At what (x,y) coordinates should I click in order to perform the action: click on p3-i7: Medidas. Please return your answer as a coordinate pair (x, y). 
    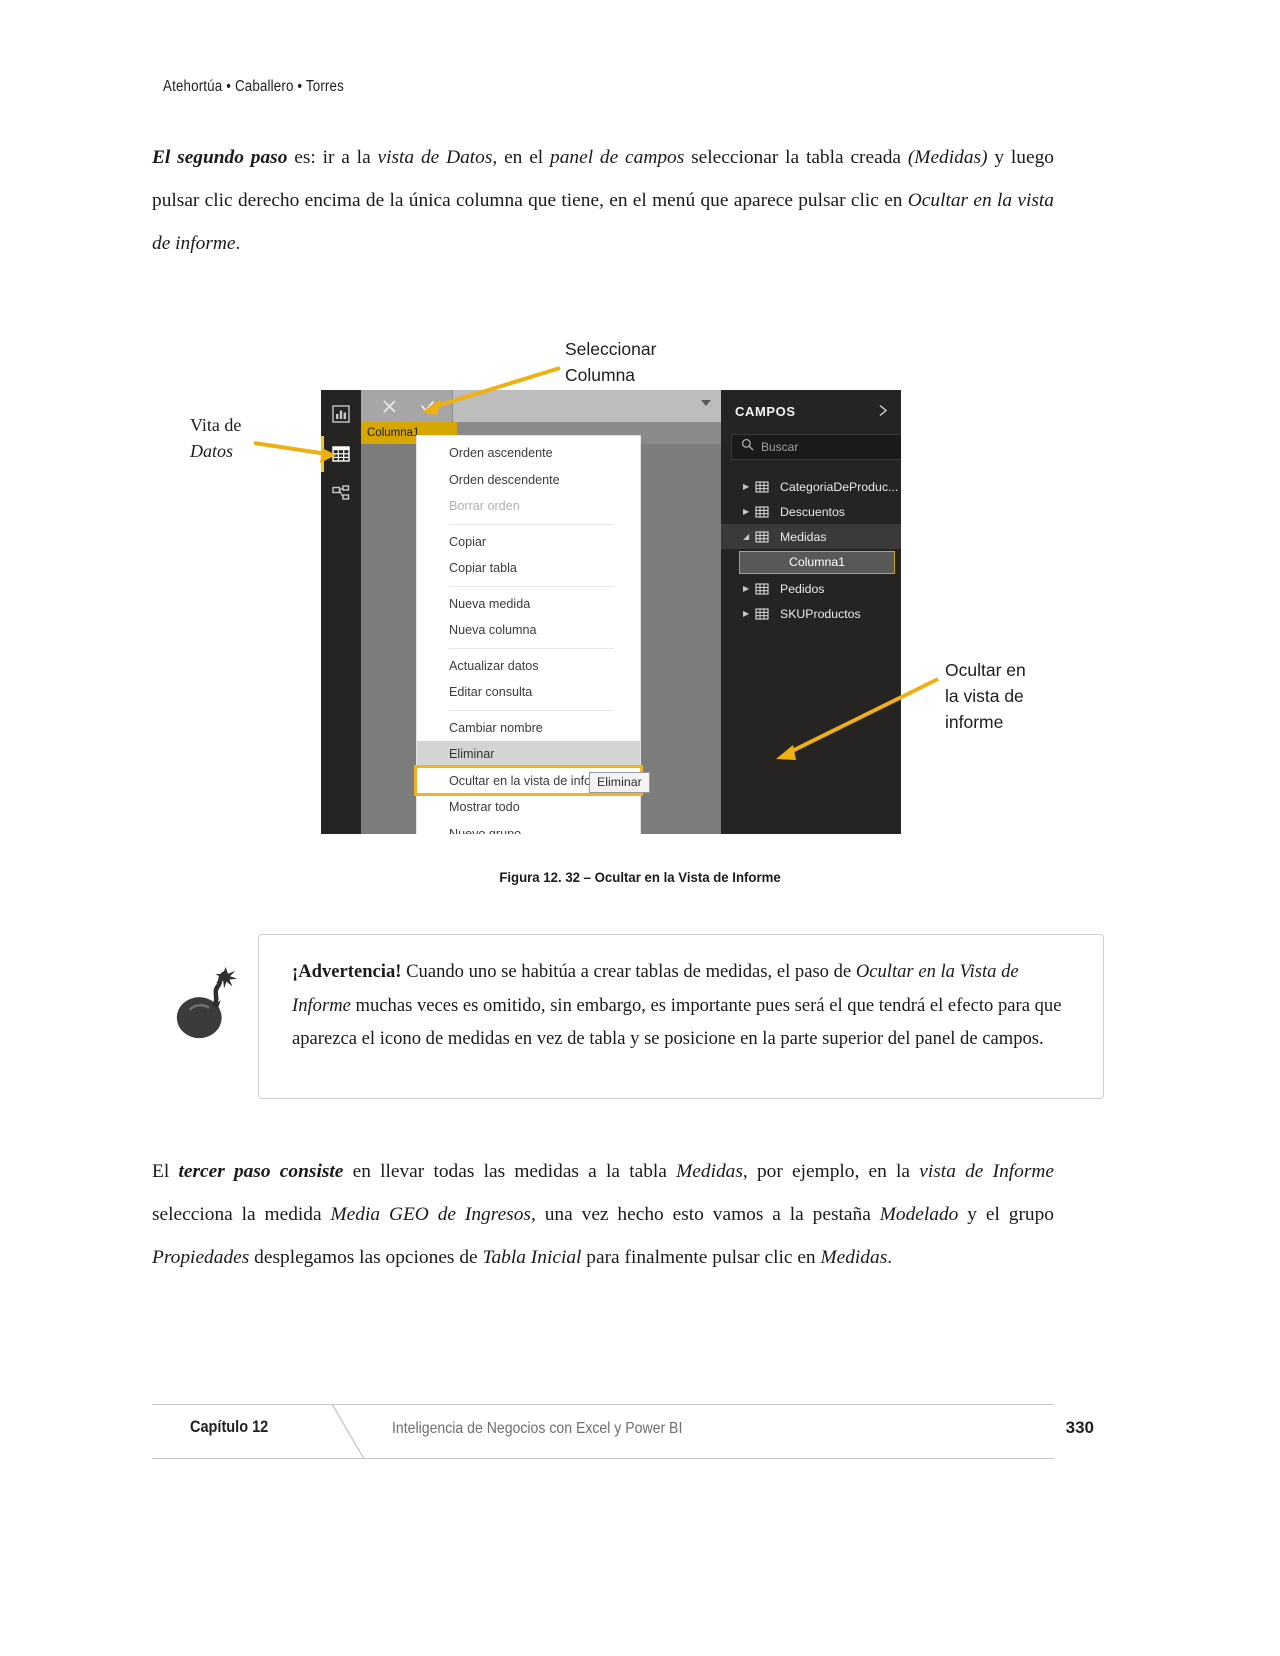
    Looking at the image, I should click on (854, 1257).